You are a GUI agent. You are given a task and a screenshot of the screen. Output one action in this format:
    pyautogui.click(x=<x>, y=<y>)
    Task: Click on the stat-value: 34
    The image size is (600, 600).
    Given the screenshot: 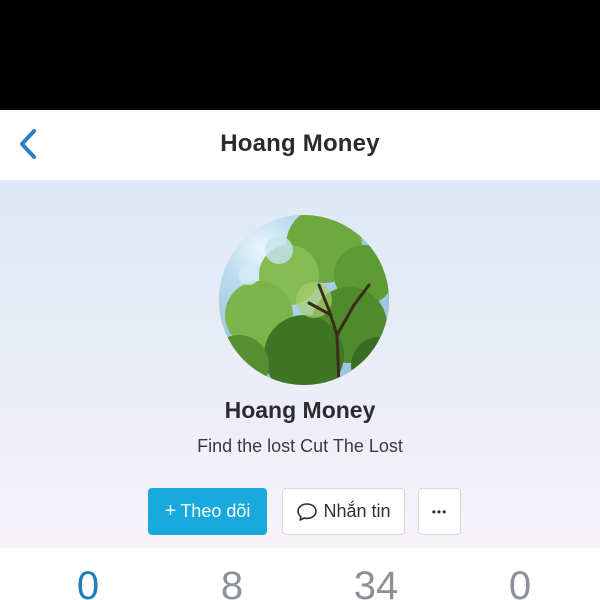 What is the action you would take?
    pyautogui.click(x=376, y=583)
    